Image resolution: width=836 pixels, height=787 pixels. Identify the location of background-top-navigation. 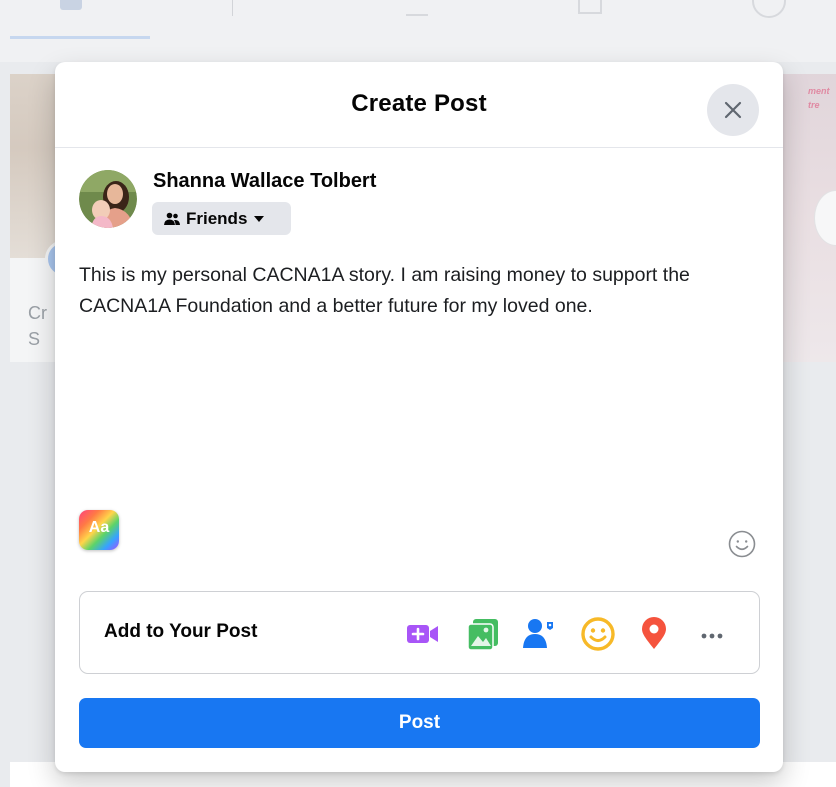
(418, 31).